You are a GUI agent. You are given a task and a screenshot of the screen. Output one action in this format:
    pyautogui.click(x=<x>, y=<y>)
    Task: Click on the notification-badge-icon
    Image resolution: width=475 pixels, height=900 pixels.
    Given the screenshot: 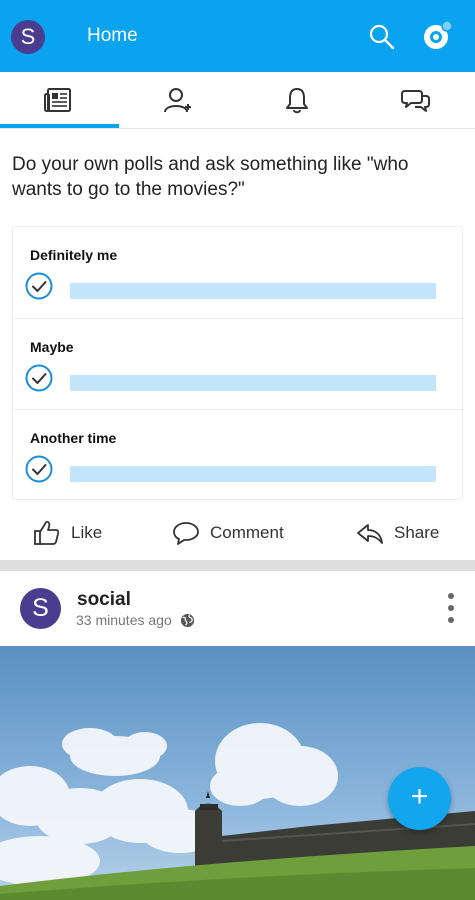 What is the action you would take?
    pyautogui.click(x=437, y=36)
    